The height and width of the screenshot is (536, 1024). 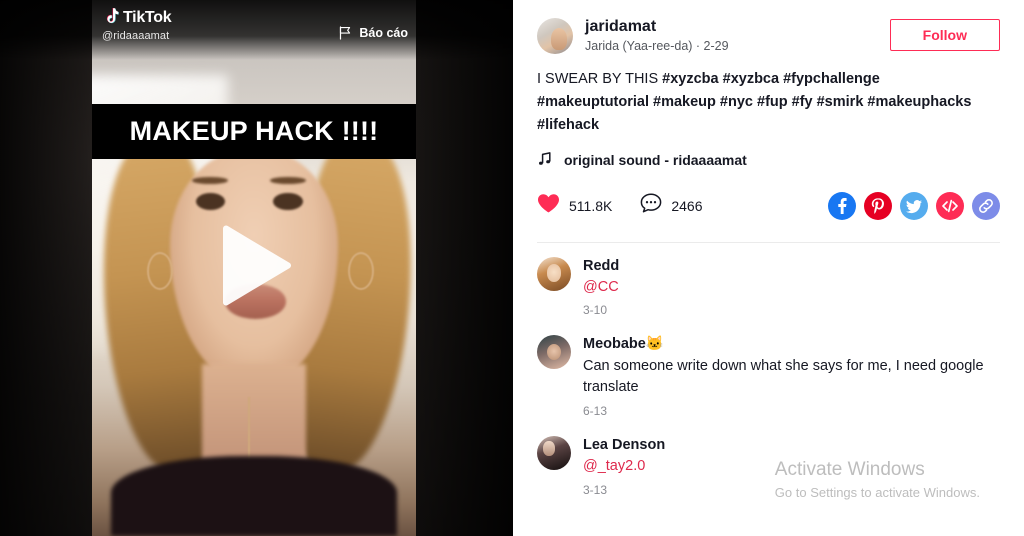 What do you see at coordinates (768, 206) in the screenshot?
I see `engagement-stats-row: 511.8K 2466` at bounding box center [768, 206].